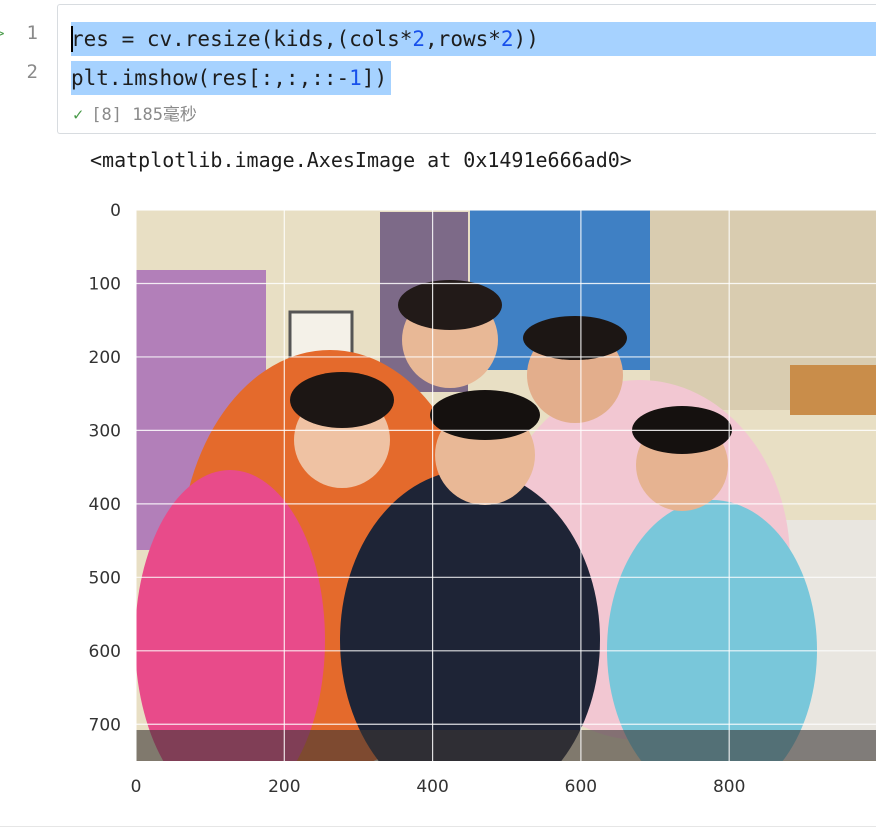 The height and width of the screenshot is (828, 876). I want to click on person-girl-hair, so click(342, 400).